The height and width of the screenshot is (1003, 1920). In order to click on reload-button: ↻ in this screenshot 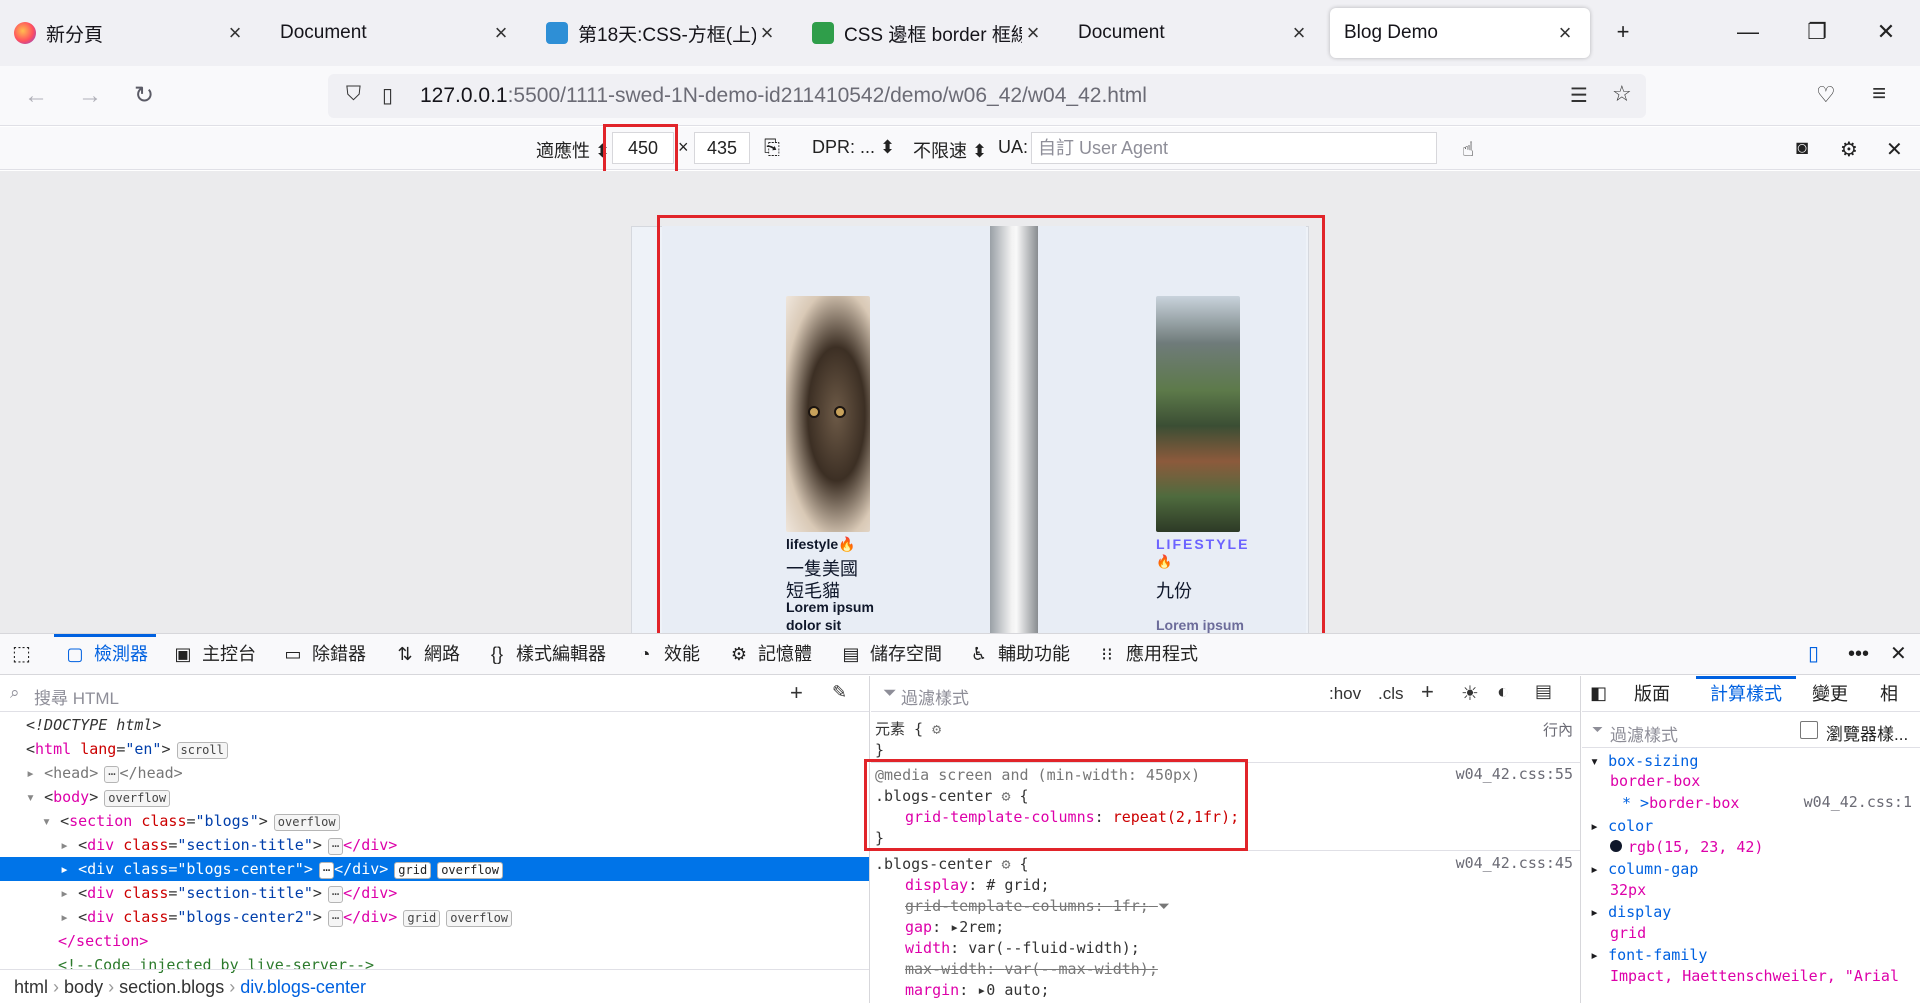, I will do `click(144, 96)`.